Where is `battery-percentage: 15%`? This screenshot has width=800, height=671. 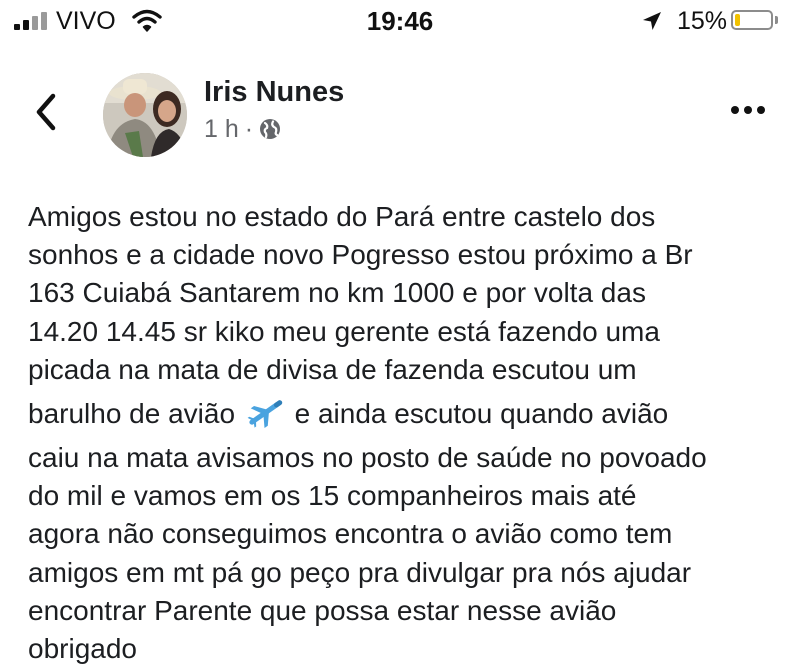
battery-percentage: 15% is located at coordinates (702, 21).